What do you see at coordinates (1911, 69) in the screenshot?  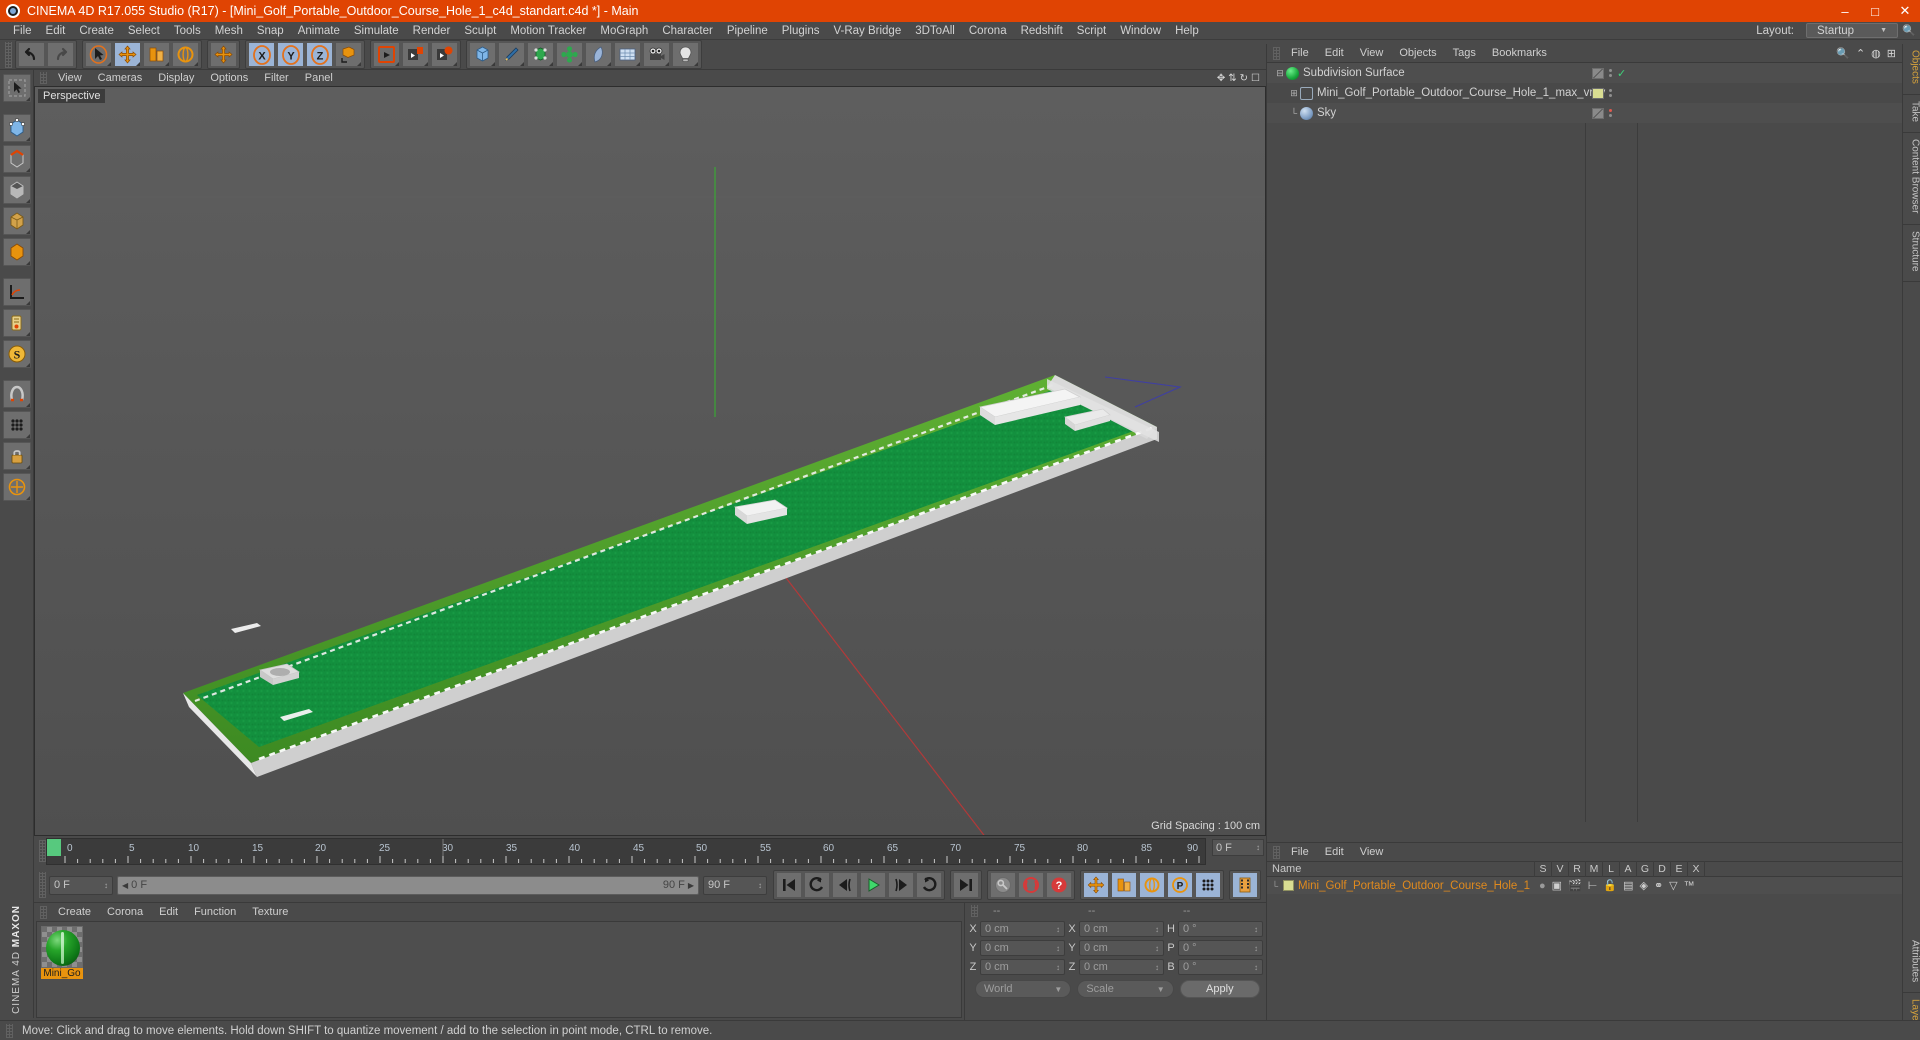 I see `rtab-objects: Objects` at bounding box center [1911, 69].